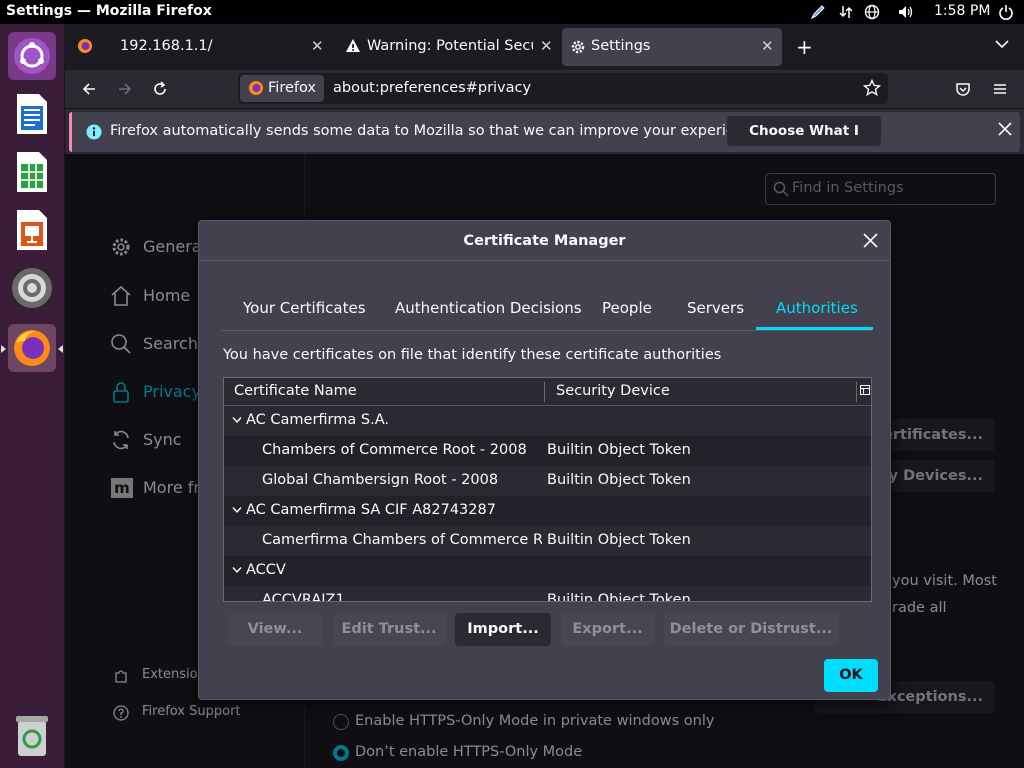 This screenshot has width=1024, height=768. I want to click on ok-button: OK, so click(851, 675).